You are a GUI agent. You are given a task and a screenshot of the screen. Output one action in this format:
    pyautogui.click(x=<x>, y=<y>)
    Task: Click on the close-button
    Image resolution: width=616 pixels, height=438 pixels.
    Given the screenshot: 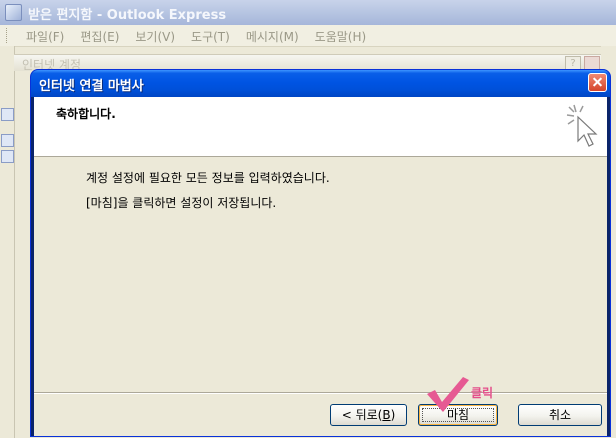 What is the action you would take?
    pyautogui.click(x=597, y=82)
    